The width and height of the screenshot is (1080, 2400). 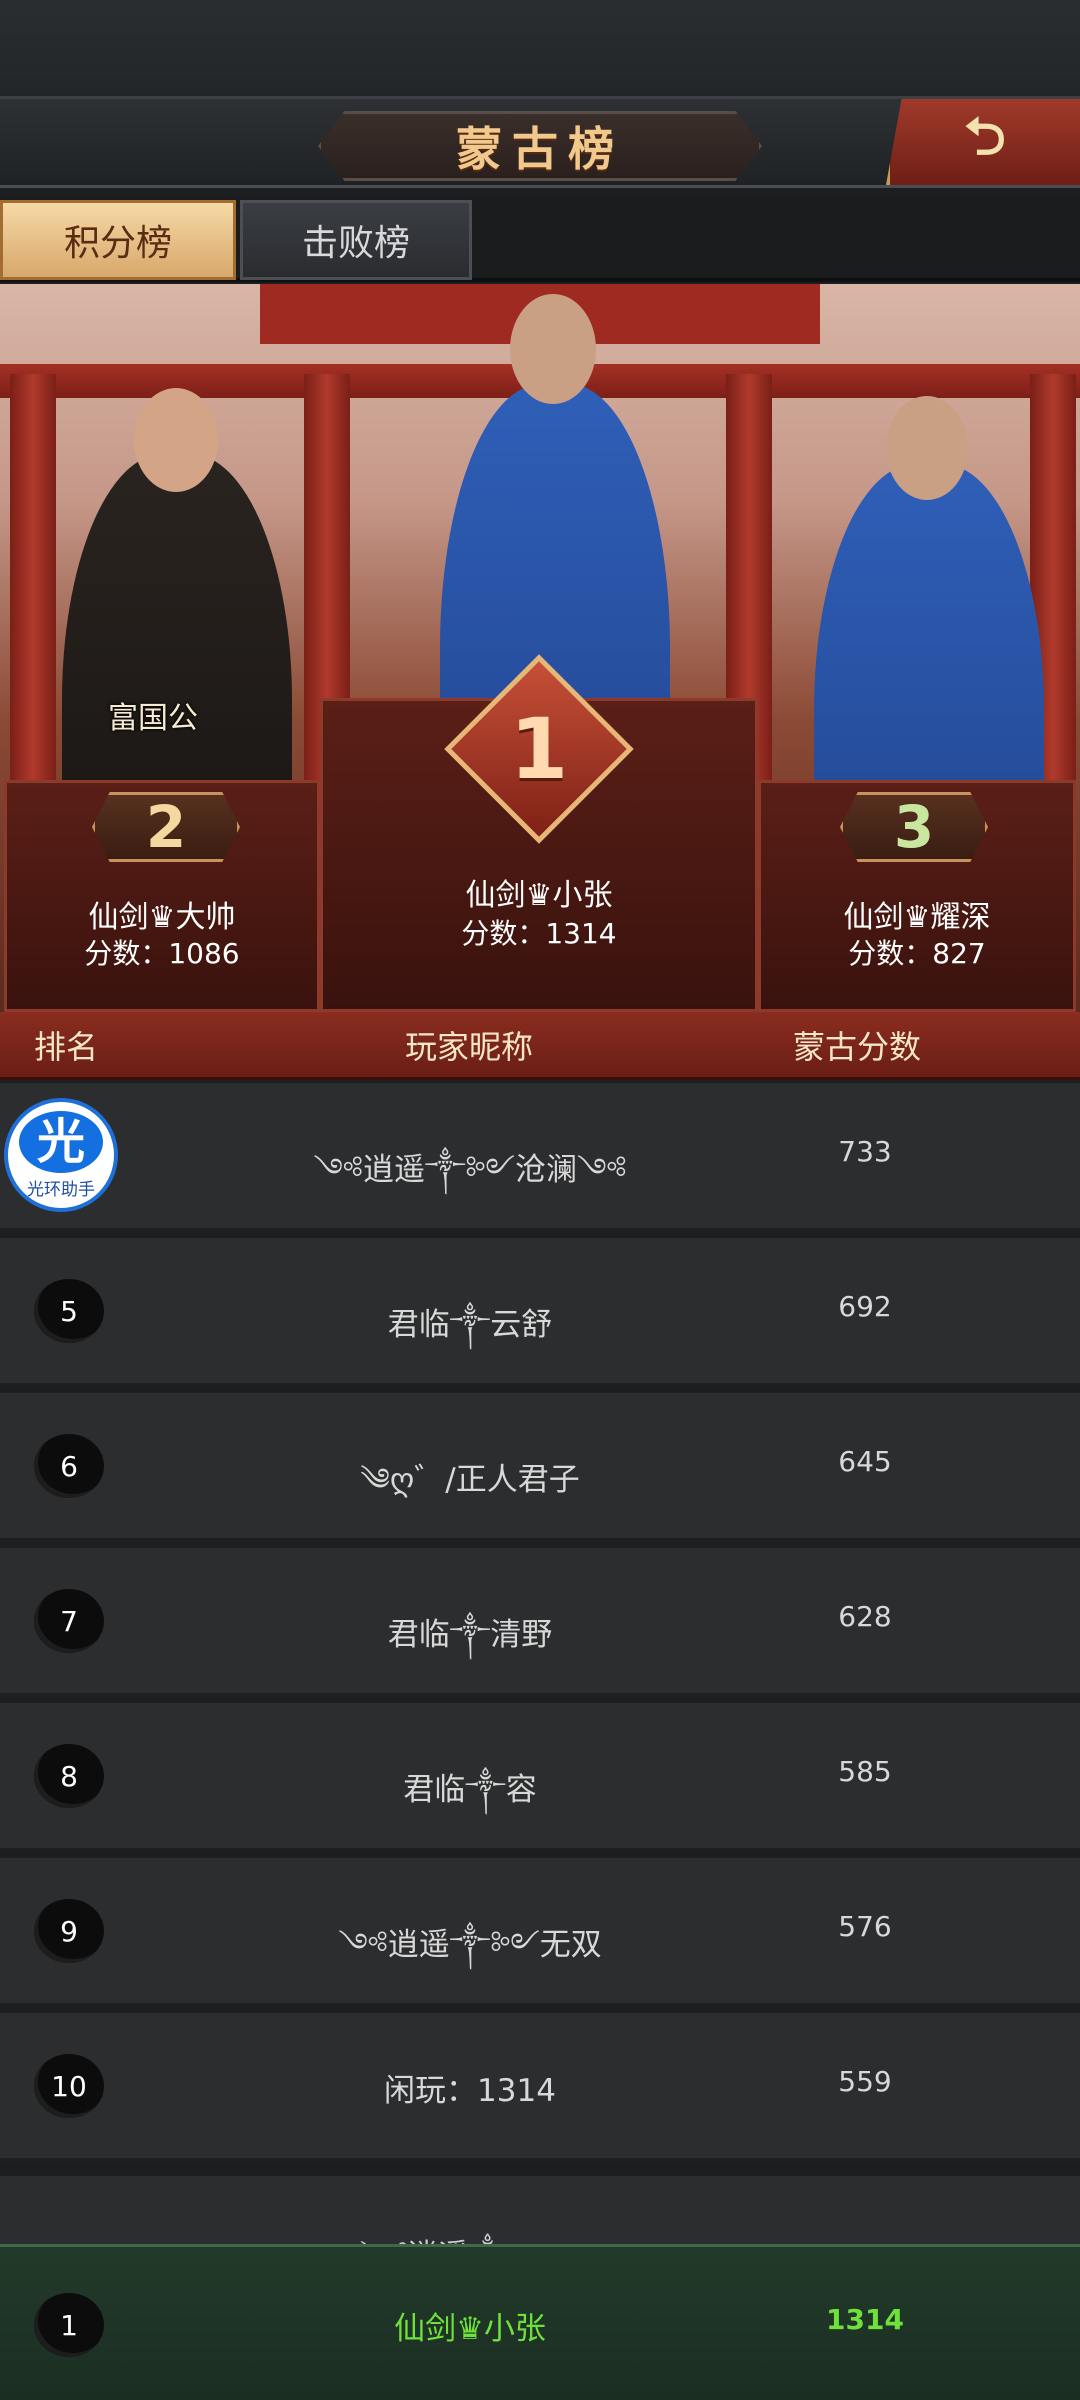 What do you see at coordinates (69, 1931) in the screenshot?
I see `rank-badge: 9` at bounding box center [69, 1931].